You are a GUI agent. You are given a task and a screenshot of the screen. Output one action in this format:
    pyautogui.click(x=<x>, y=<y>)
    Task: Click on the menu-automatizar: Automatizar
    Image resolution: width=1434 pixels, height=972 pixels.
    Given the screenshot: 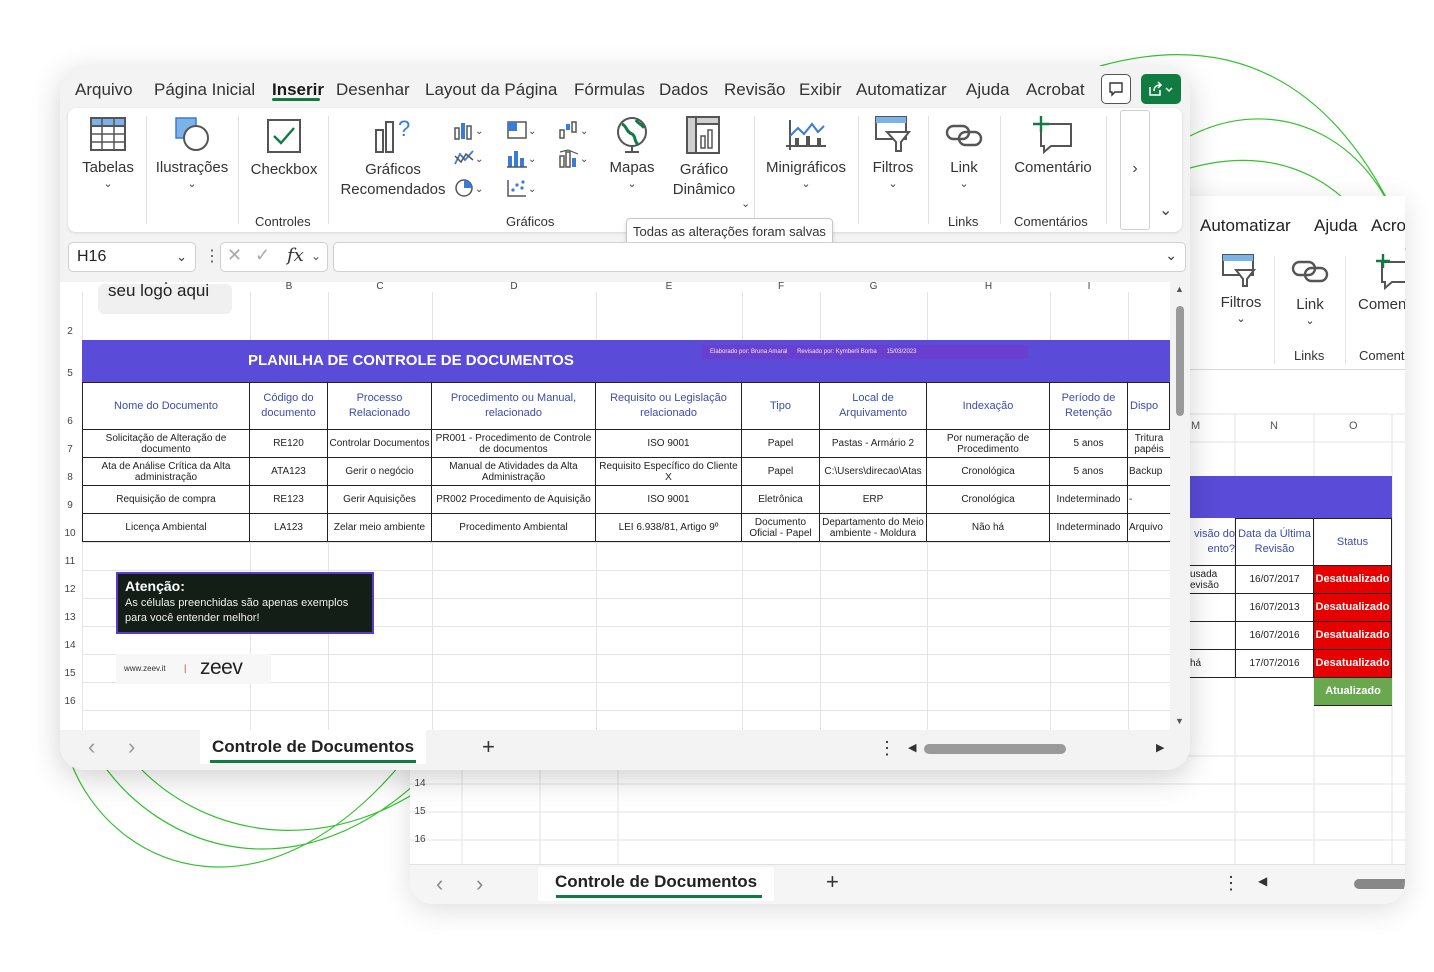 What is the action you would take?
    pyautogui.click(x=901, y=90)
    